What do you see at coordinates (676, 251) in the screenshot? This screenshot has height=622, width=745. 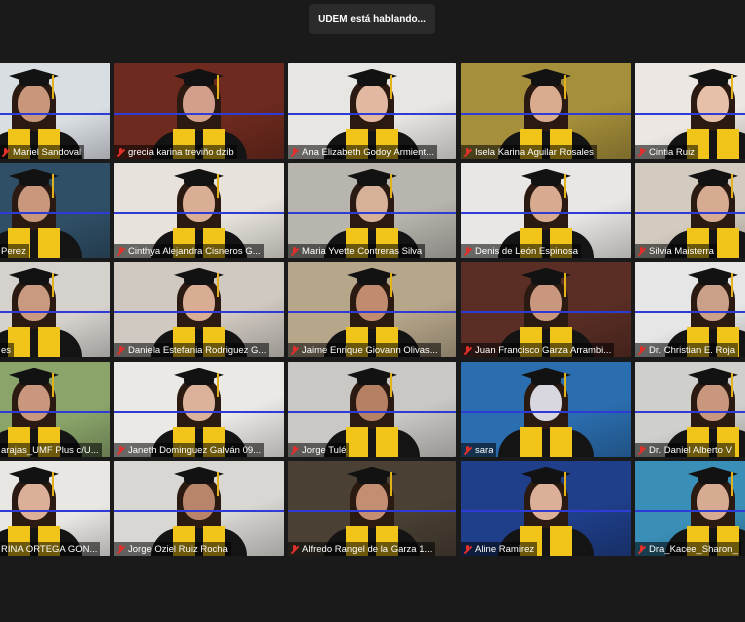 I see `participant-name-bar: Silvia Maisterra` at bounding box center [676, 251].